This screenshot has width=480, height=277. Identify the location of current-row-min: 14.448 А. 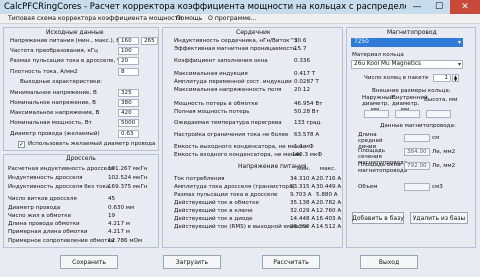
(303, 219).